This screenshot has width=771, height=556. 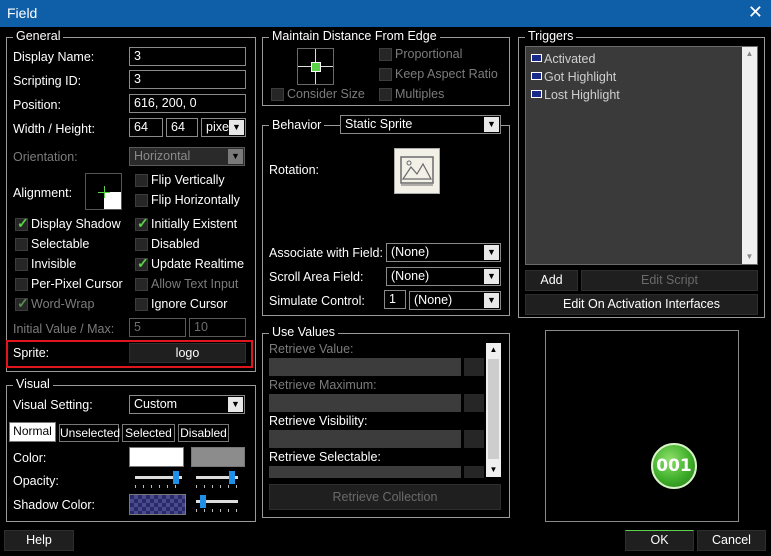 What do you see at coordinates (148, 433) in the screenshot?
I see `tab-selected: Selected` at bounding box center [148, 433].